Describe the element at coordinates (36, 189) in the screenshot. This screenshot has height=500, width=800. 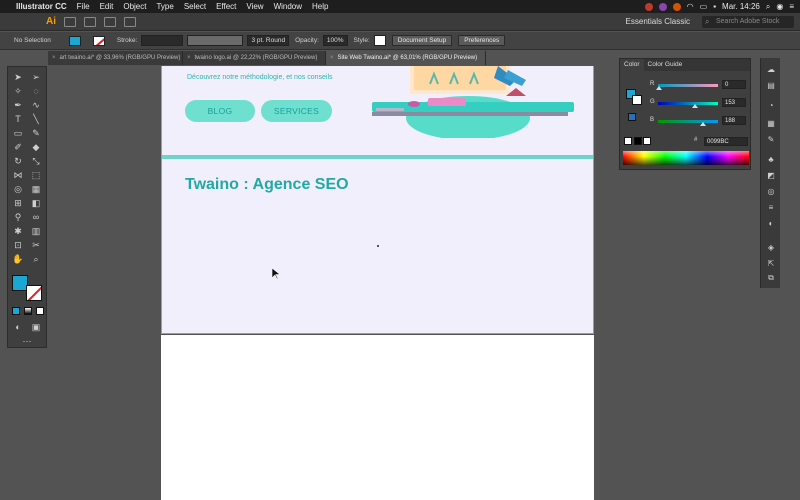
I see `perspective-grid-icon: ▦` at that location.